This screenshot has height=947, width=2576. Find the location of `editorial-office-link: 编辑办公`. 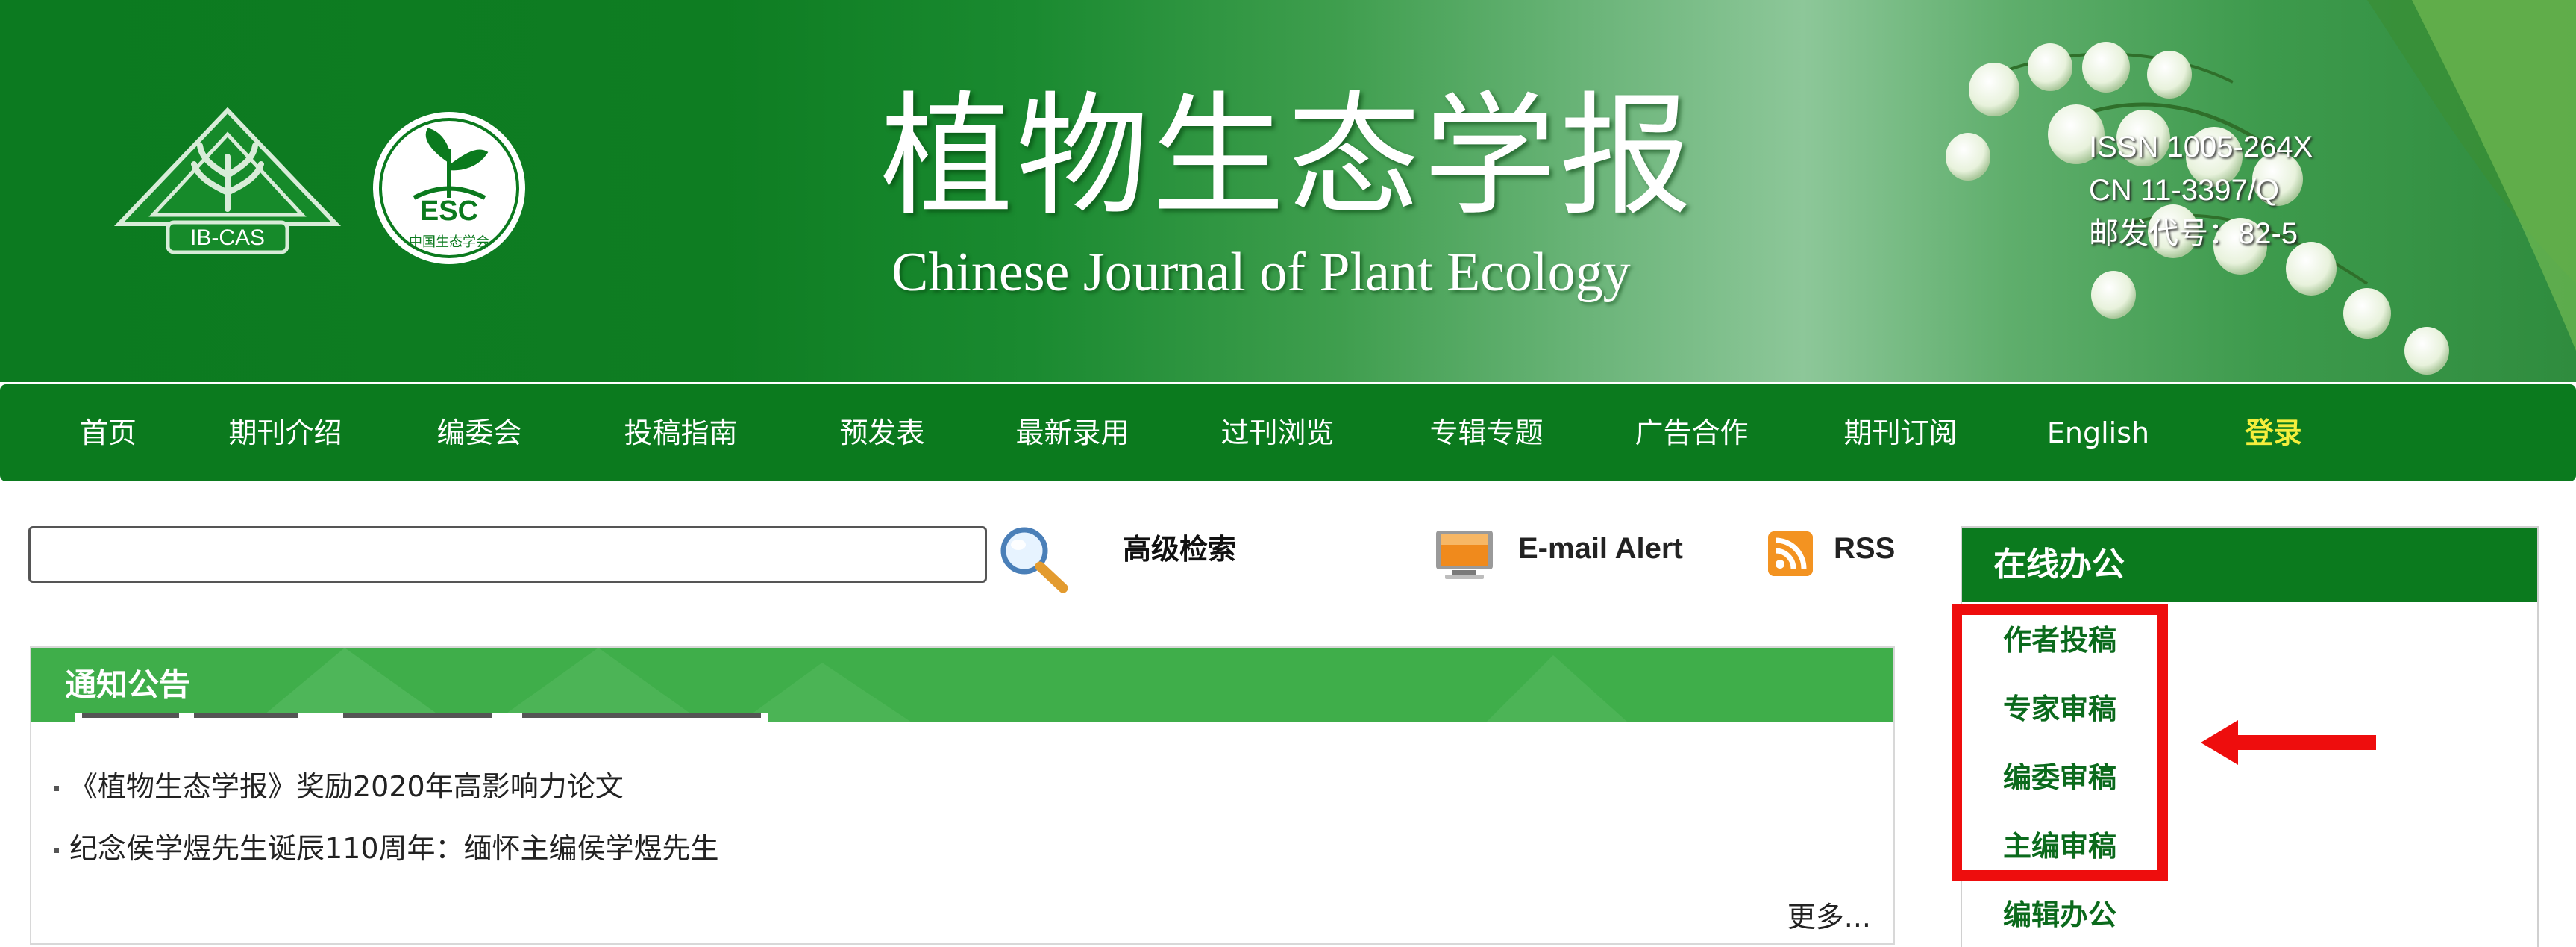

editorial-office-link: 编辑办公 is located at coordinates (2059, 912).